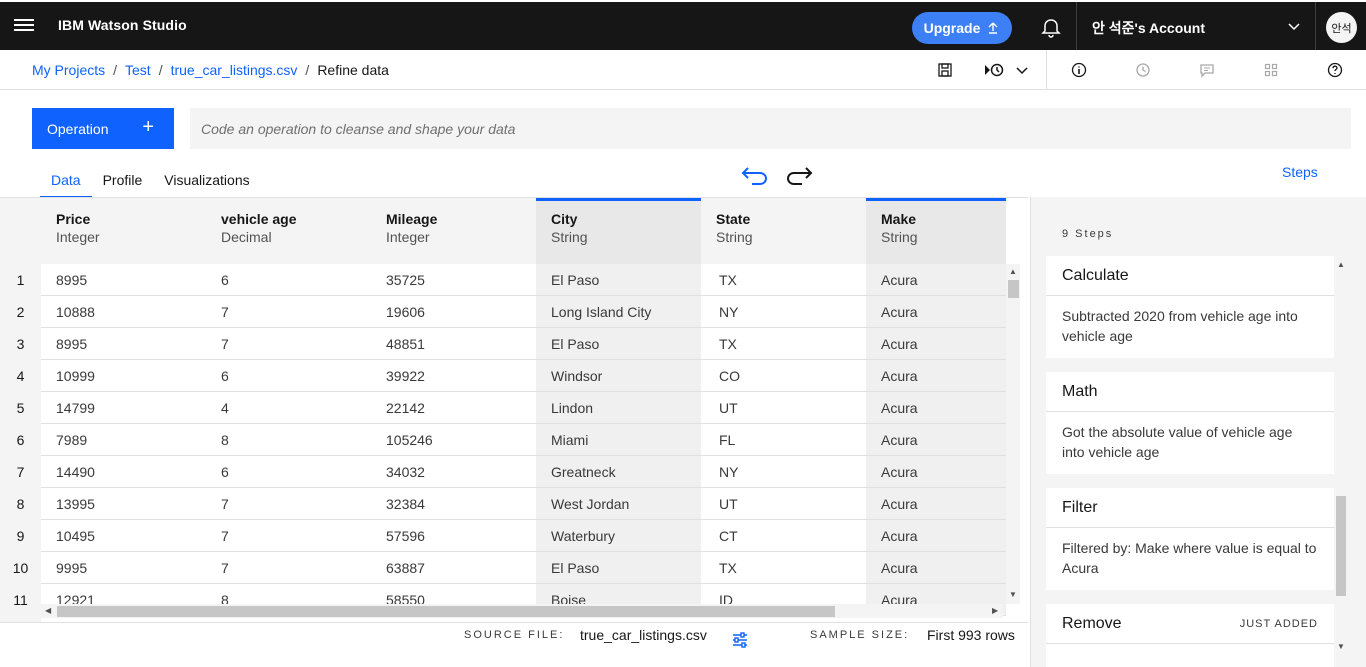  Describe the element at coordinates (288, 471) in the screenshot. I see `cell-vehicle-age: 6` at that location.